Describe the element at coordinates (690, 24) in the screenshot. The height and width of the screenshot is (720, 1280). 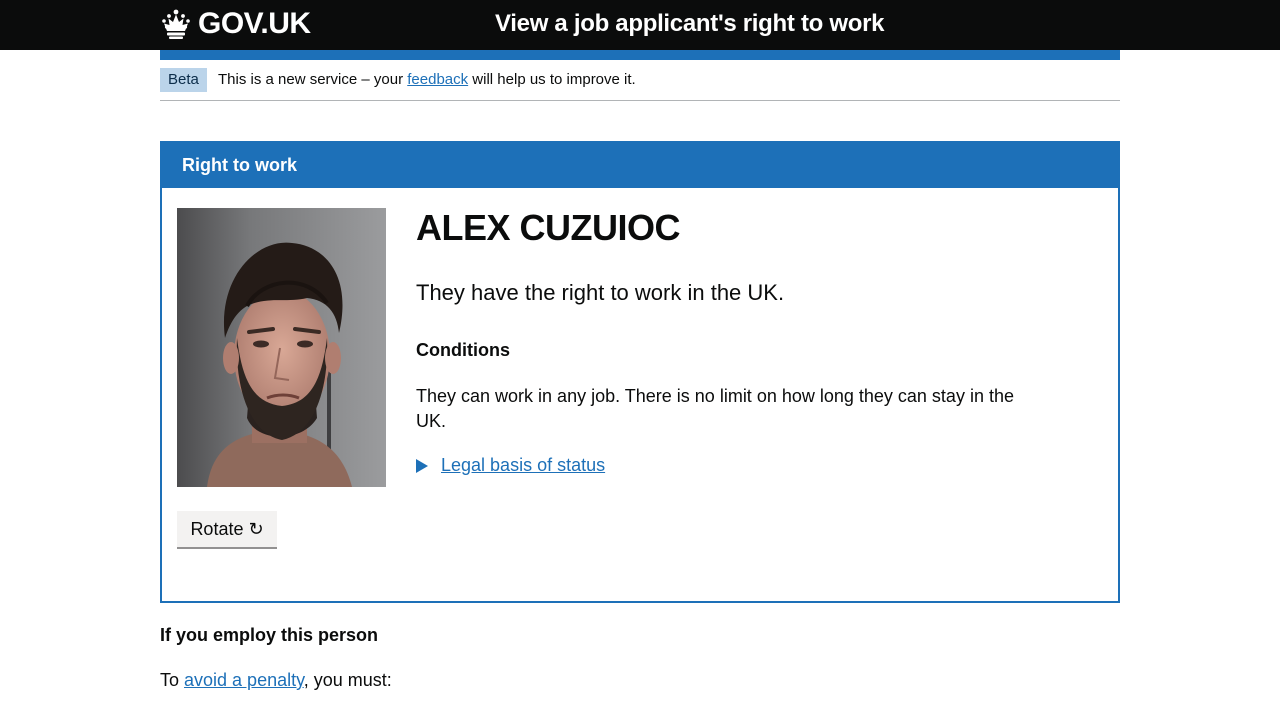
I see `service-name: View a job applicant's right to work` at that location.